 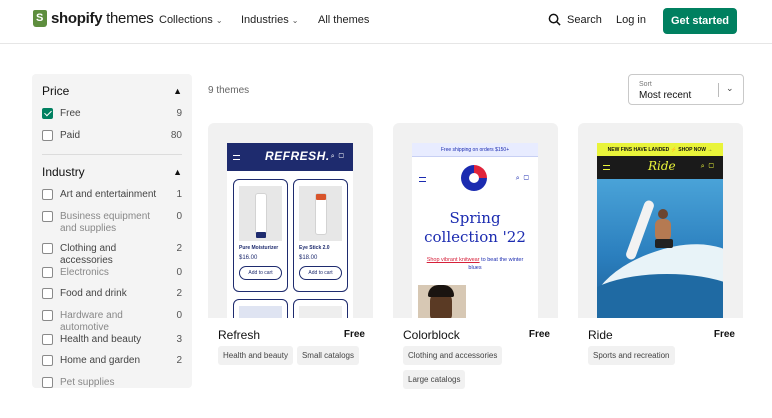 What do you see at coordinates (269, 20) in the screenshot?
I see `nav-industries: Industries ⌄` at bounding box center [269, 20].